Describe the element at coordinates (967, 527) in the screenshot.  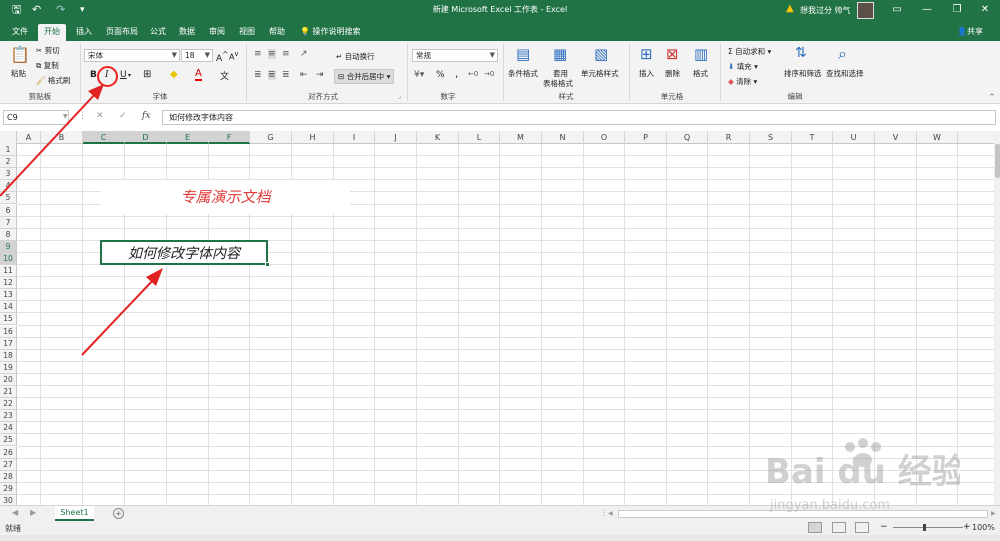
I see `zoom-in-icon: +` at that location.